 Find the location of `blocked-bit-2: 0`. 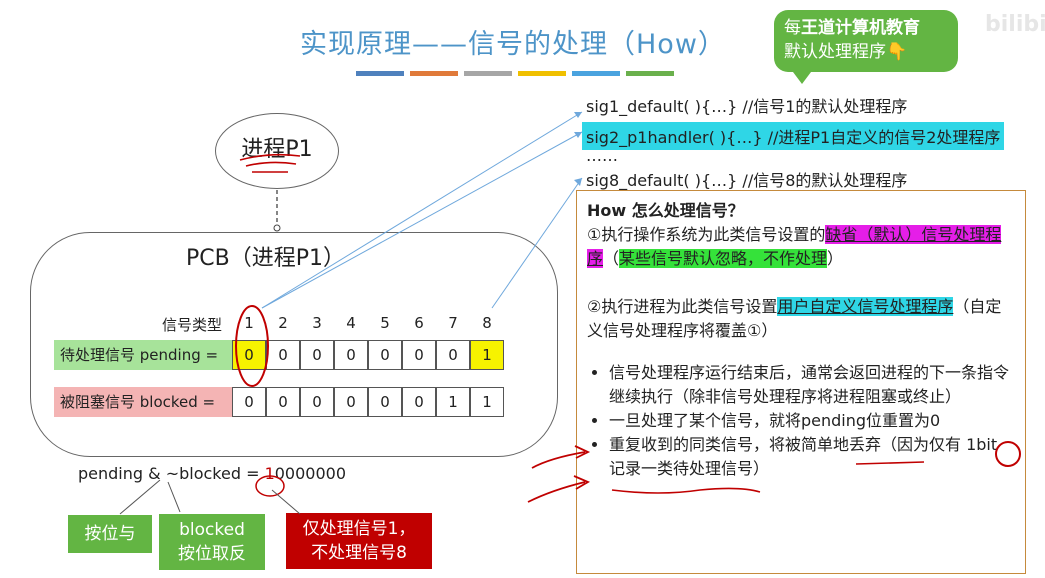

blocked-bit-2: 0 is located at coordinates (283, 402).